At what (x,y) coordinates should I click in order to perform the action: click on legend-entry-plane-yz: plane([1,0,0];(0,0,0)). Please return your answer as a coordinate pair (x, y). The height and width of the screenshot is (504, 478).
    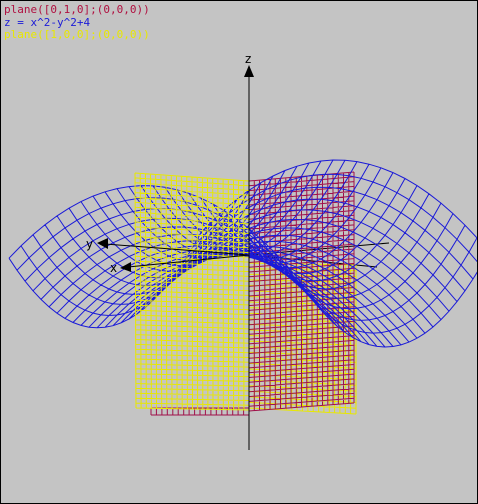
    Looking at the image, I should click on (77, 34).